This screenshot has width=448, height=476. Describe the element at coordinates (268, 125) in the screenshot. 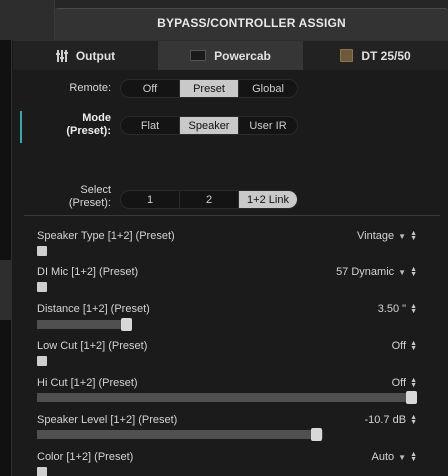

I see `mode-option-user-ir: User IR` at that location.